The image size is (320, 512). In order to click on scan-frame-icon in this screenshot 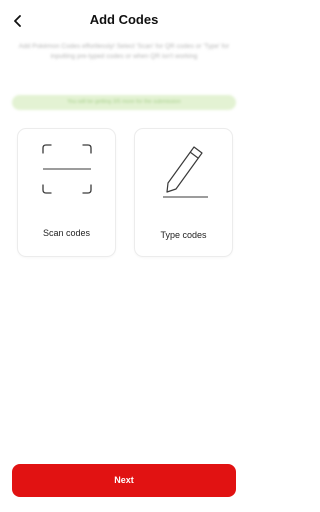, I will do `click(66, 173)`.